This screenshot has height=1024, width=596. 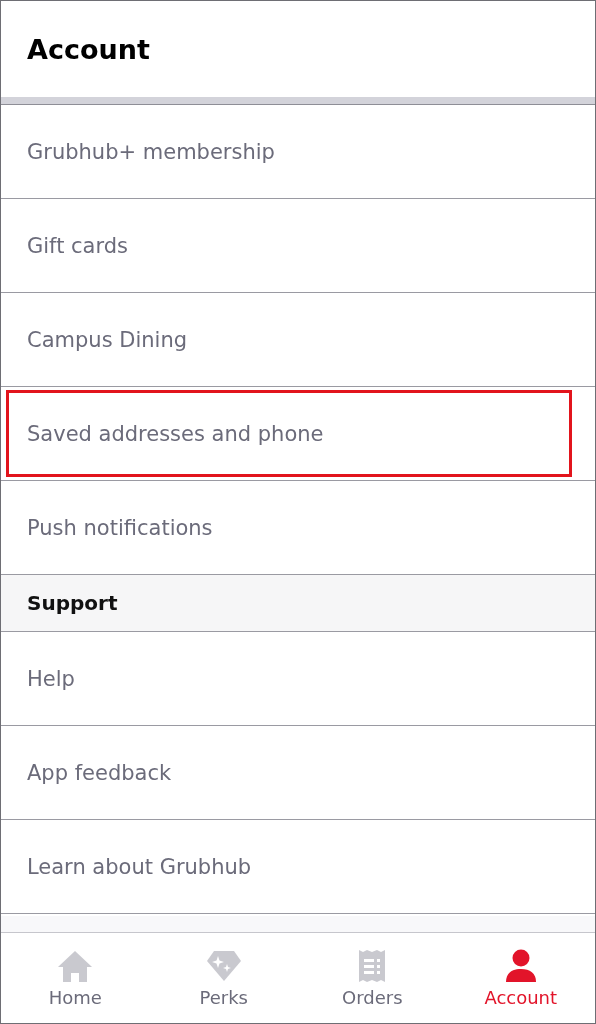 What do you see at coordinates (88, 49) in the screenshot?
I see `page-title: Account` at bounding box center [88, 49].